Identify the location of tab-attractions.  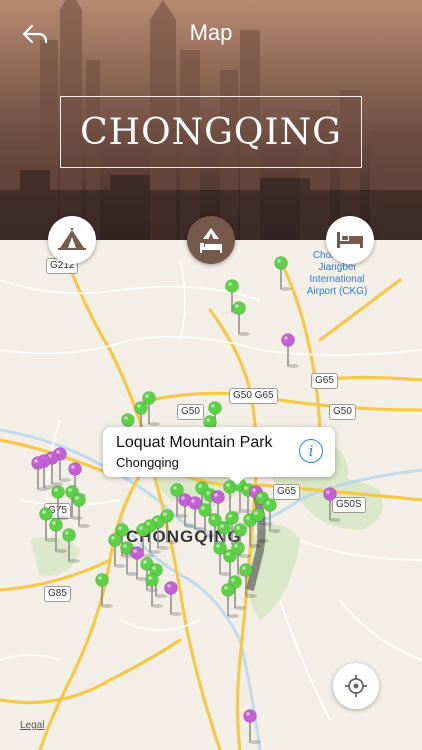
(72, 240).